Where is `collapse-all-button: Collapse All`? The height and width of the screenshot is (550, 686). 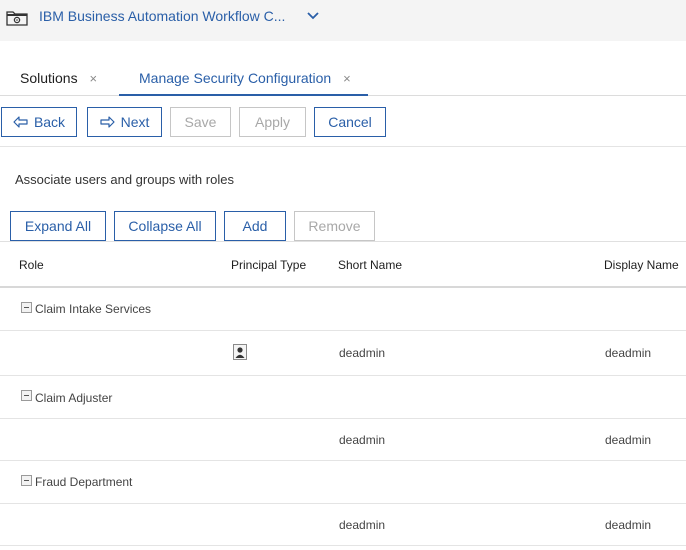 collapse-all-button: Collapse All is located at coordinates (165, 226).